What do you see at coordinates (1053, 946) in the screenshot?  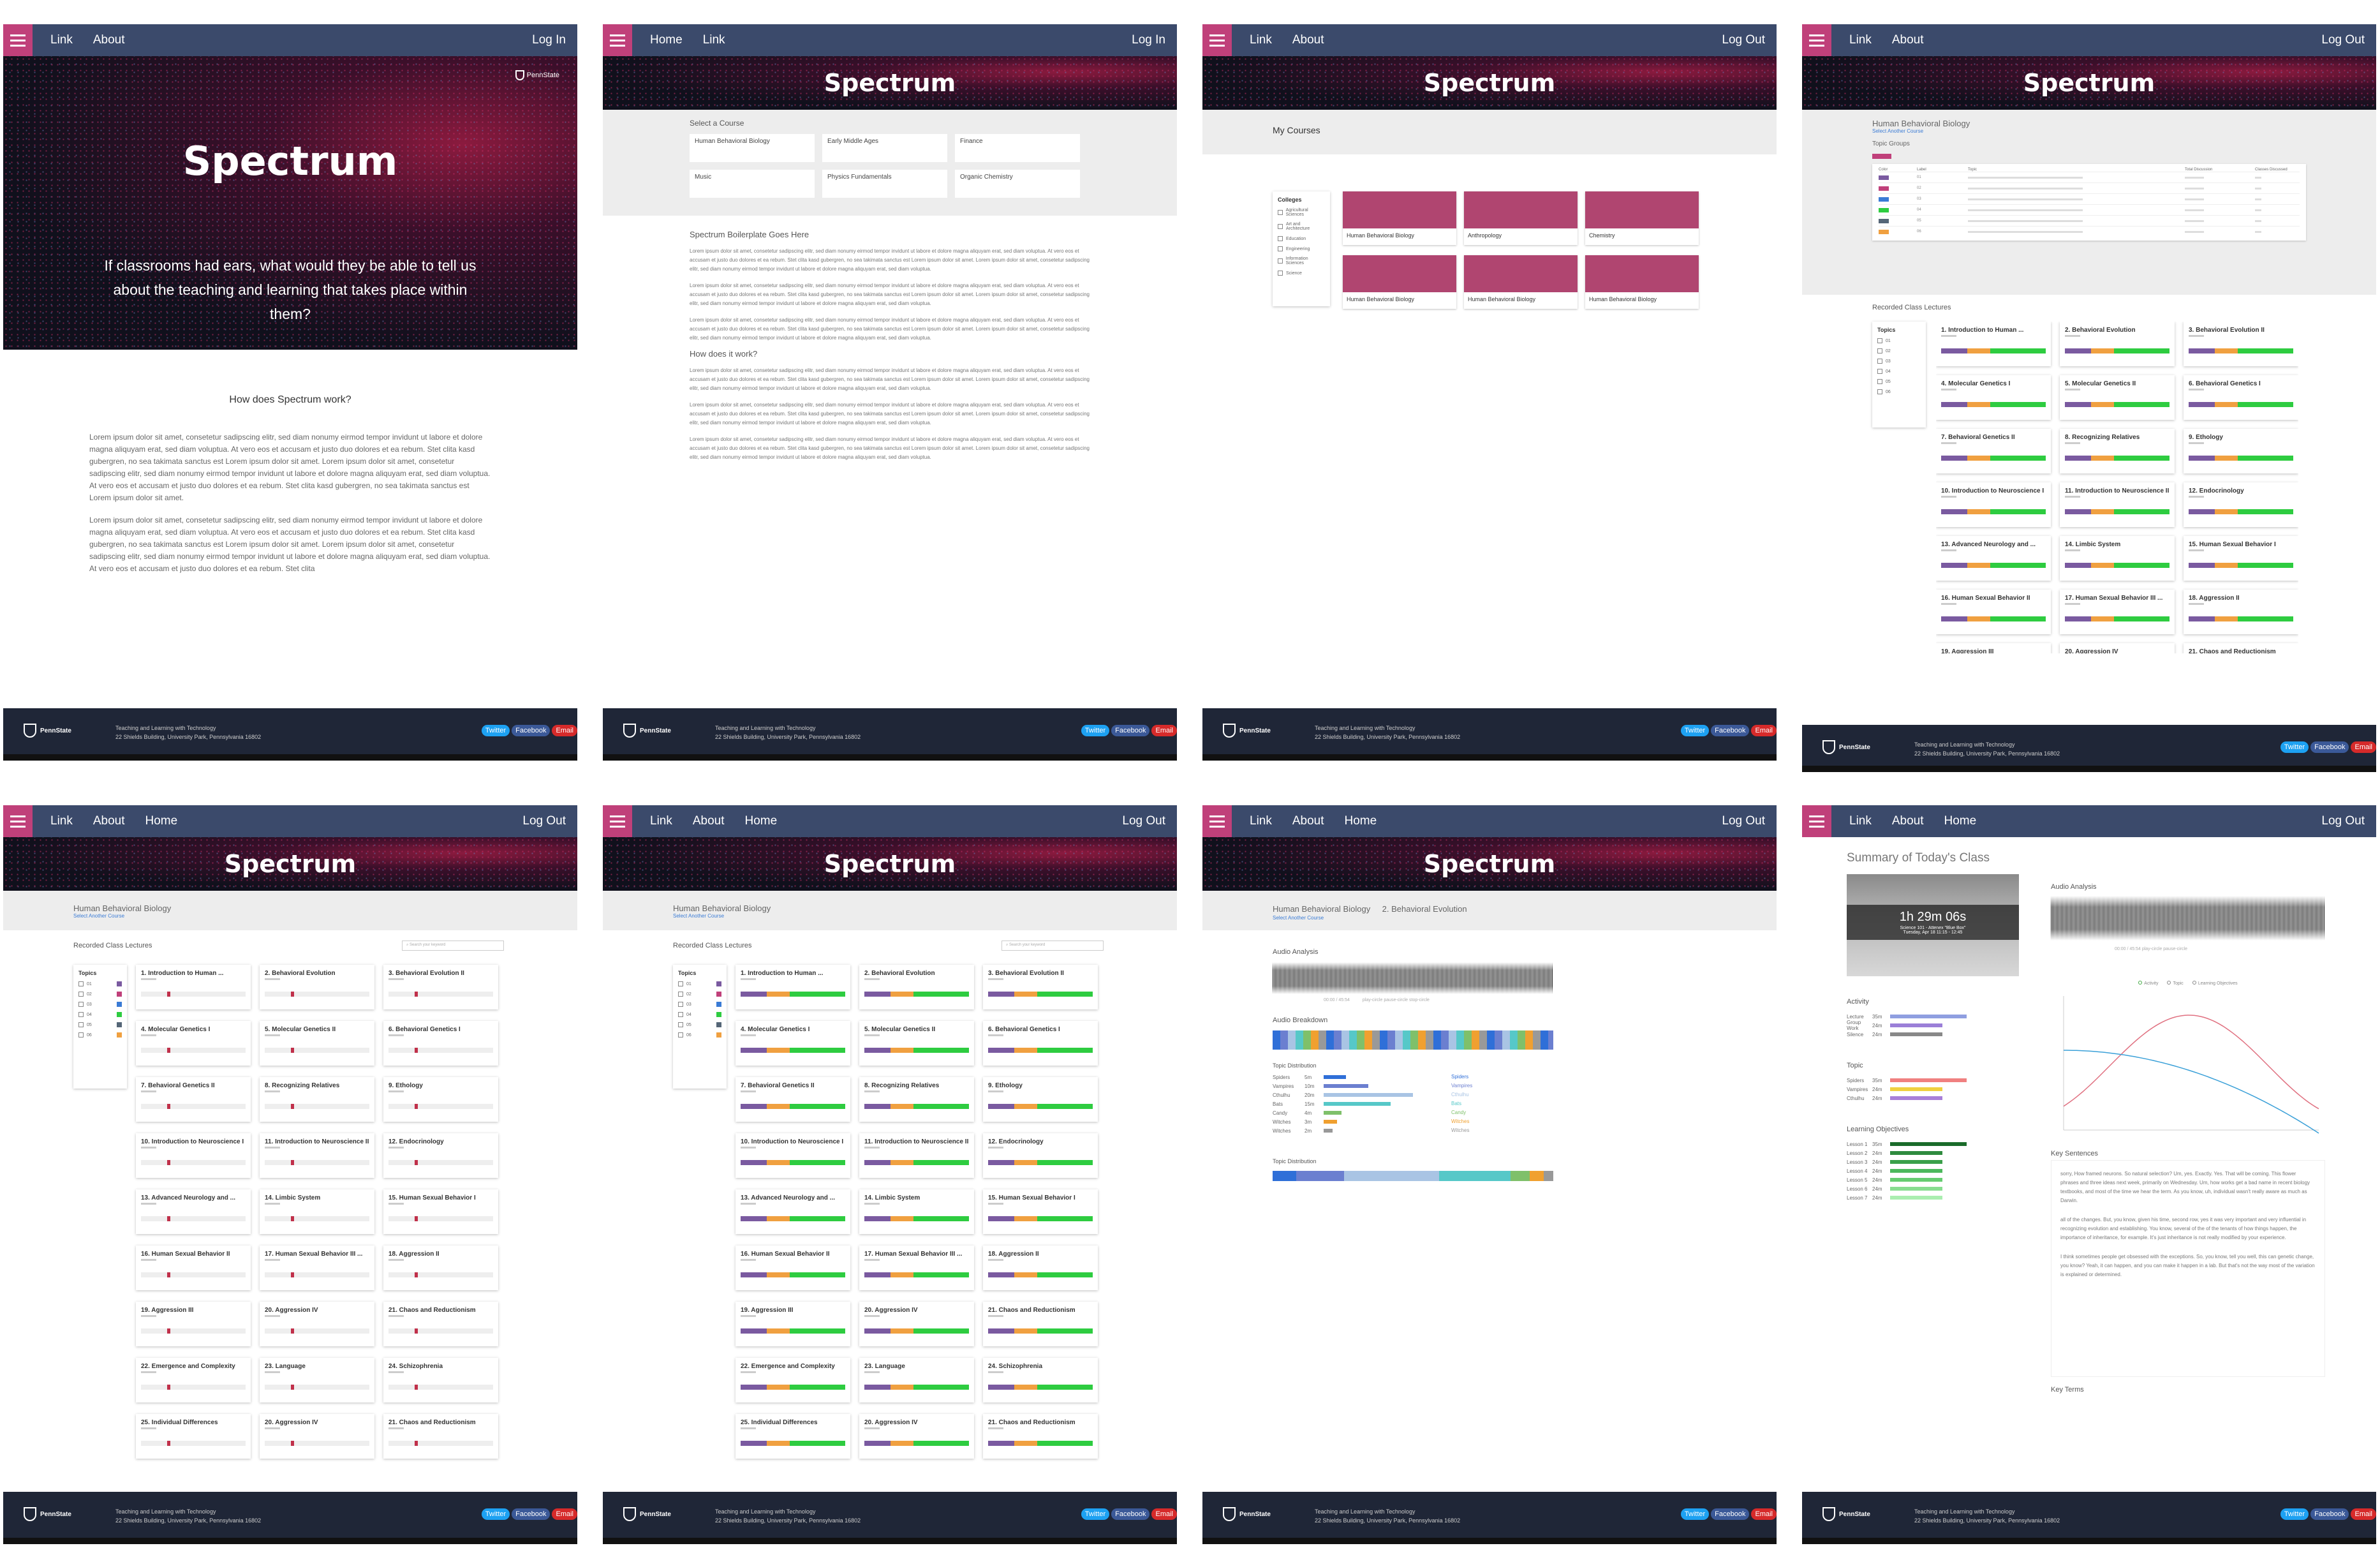 I see `search-input: ⌕ Search your keyword` at bounding box center [1053, 946].